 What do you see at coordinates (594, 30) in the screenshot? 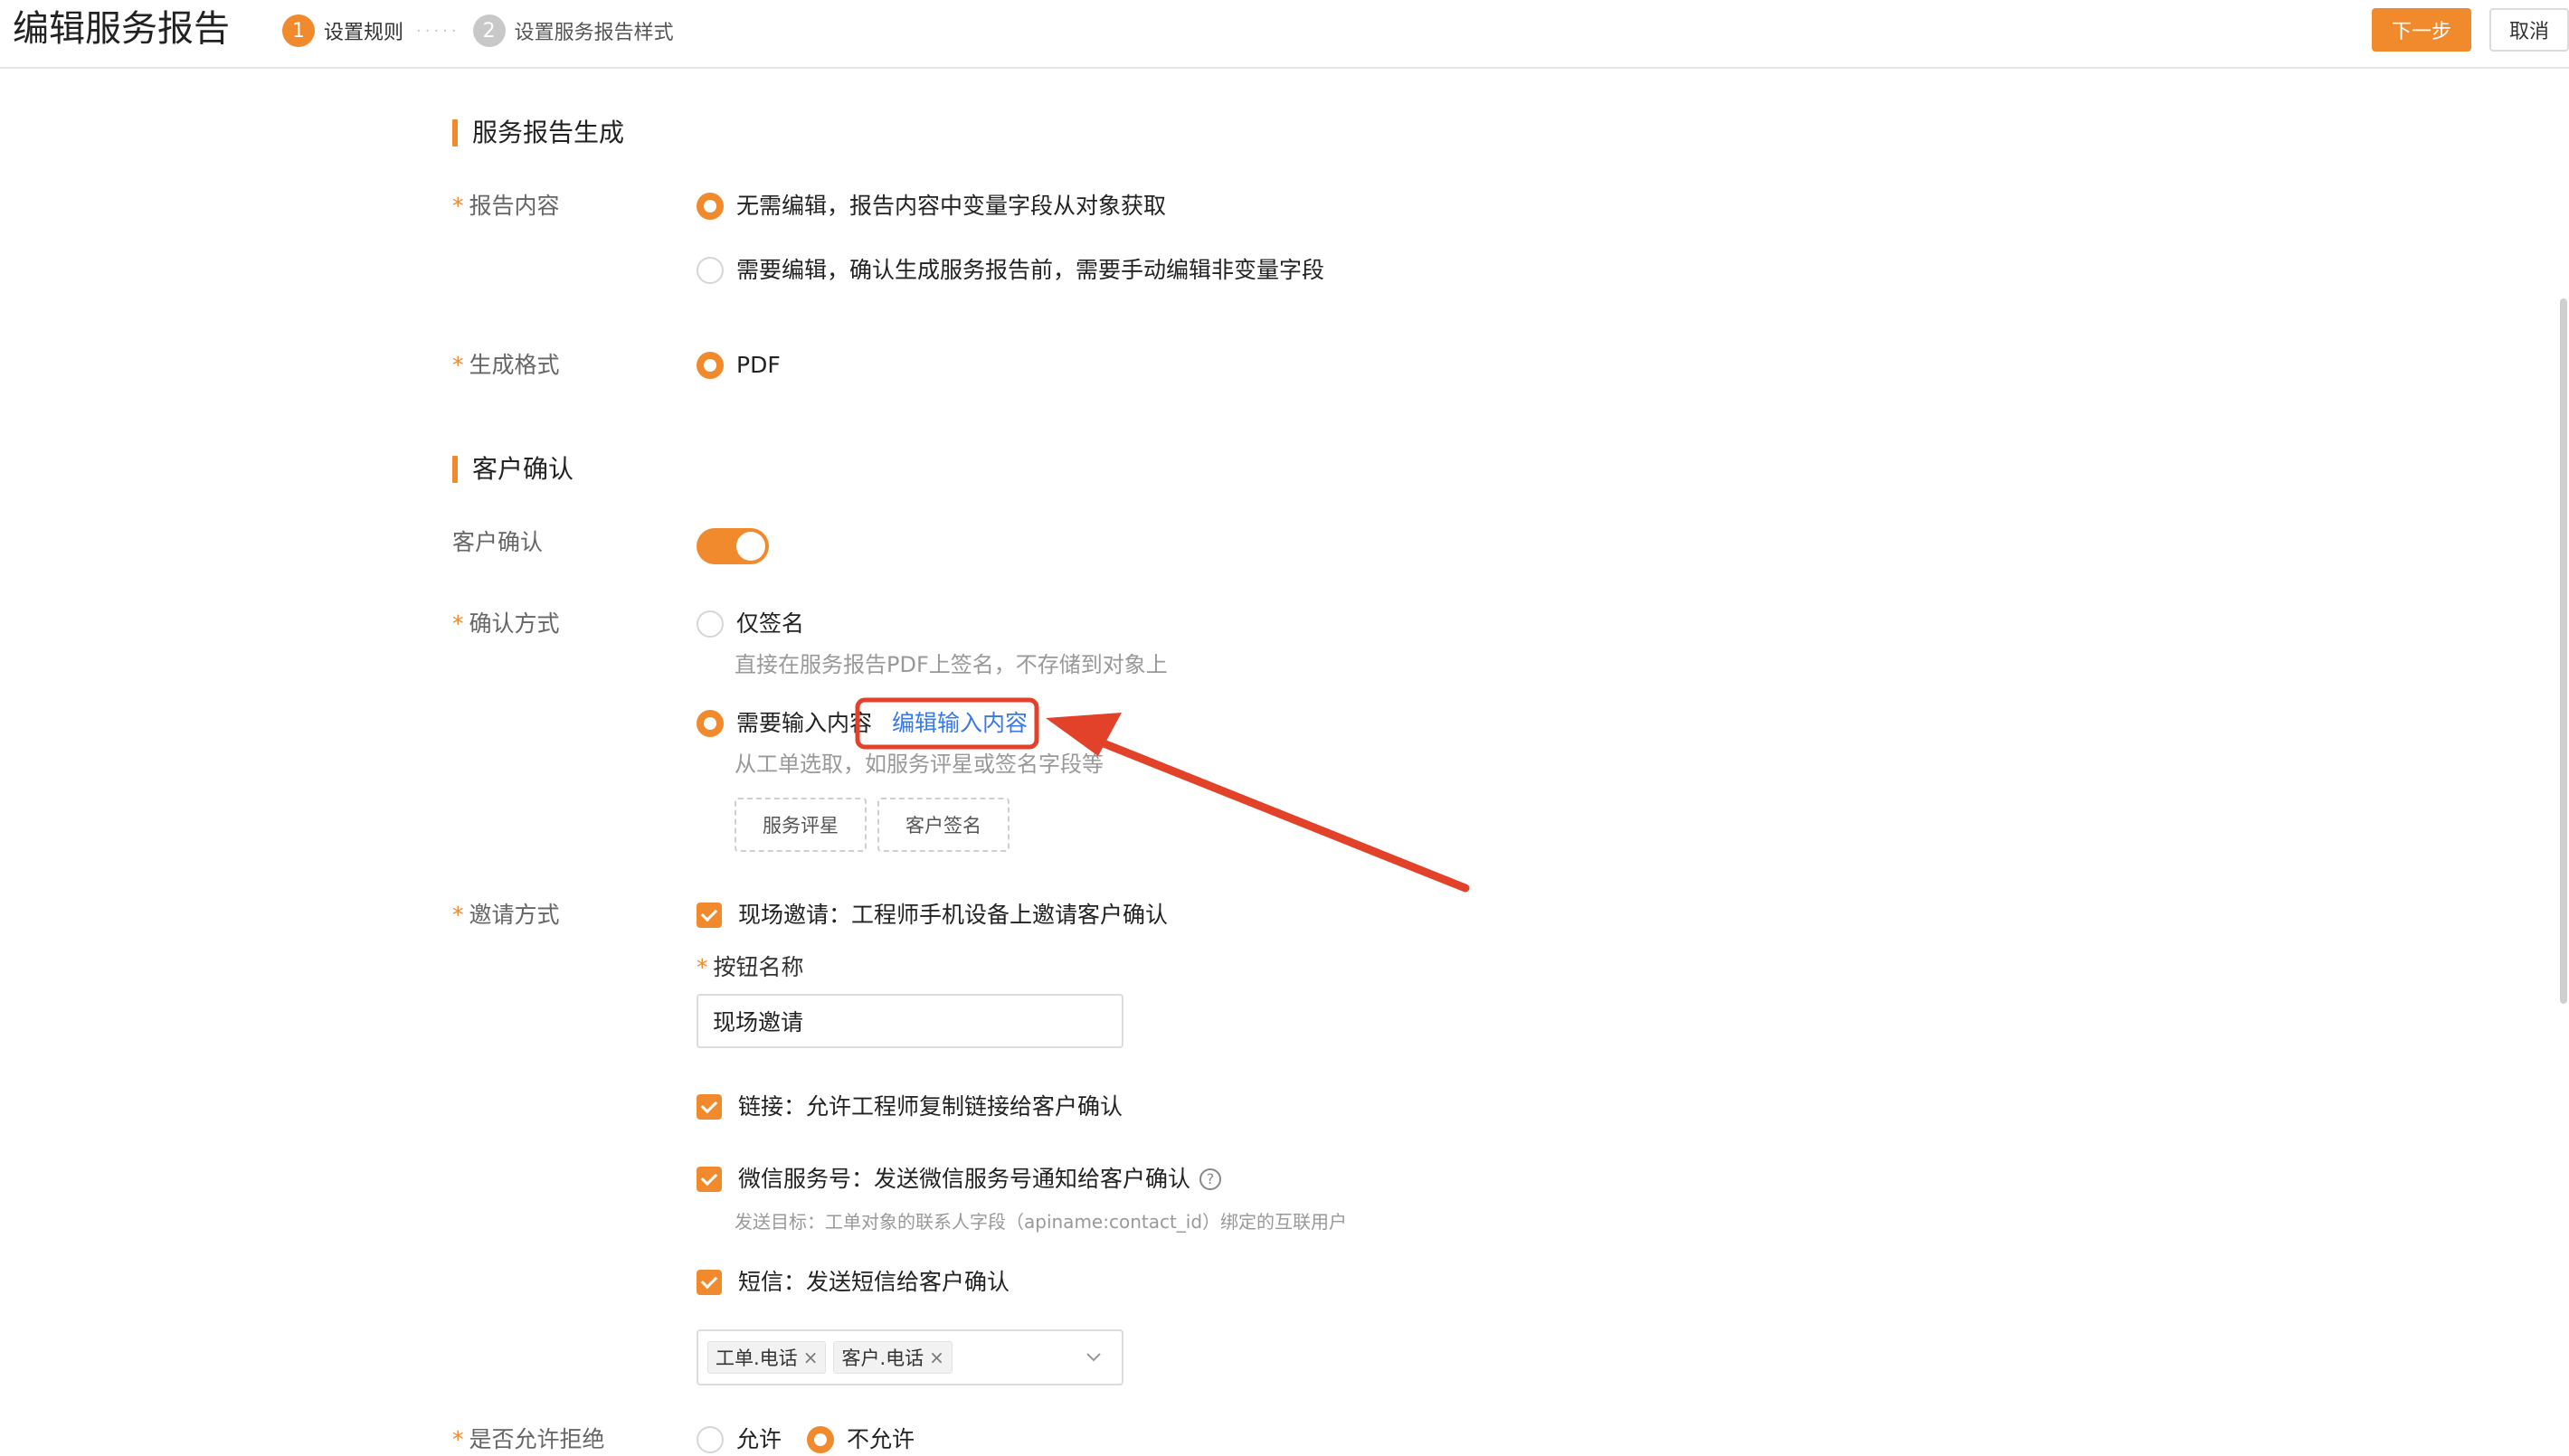
I see `step-2-label: 设置服务报告样式` at bounding box center [594, 30].